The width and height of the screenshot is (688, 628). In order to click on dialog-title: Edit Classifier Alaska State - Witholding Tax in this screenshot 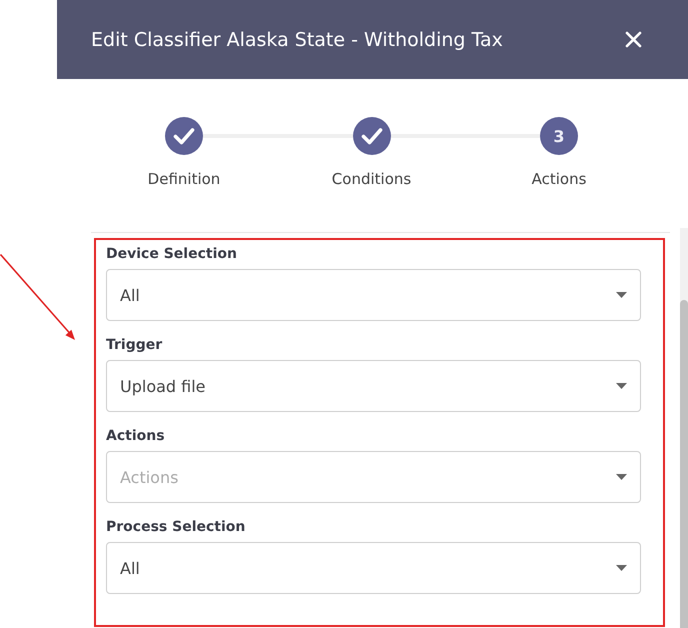, I will do `click(297, 39)`.